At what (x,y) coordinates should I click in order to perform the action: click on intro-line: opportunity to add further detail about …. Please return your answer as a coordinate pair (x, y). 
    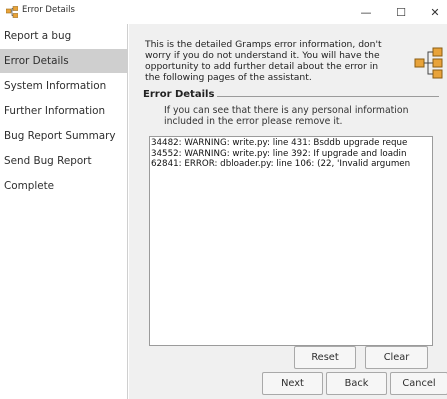
    Looking at the image, I should click on (262, 66).